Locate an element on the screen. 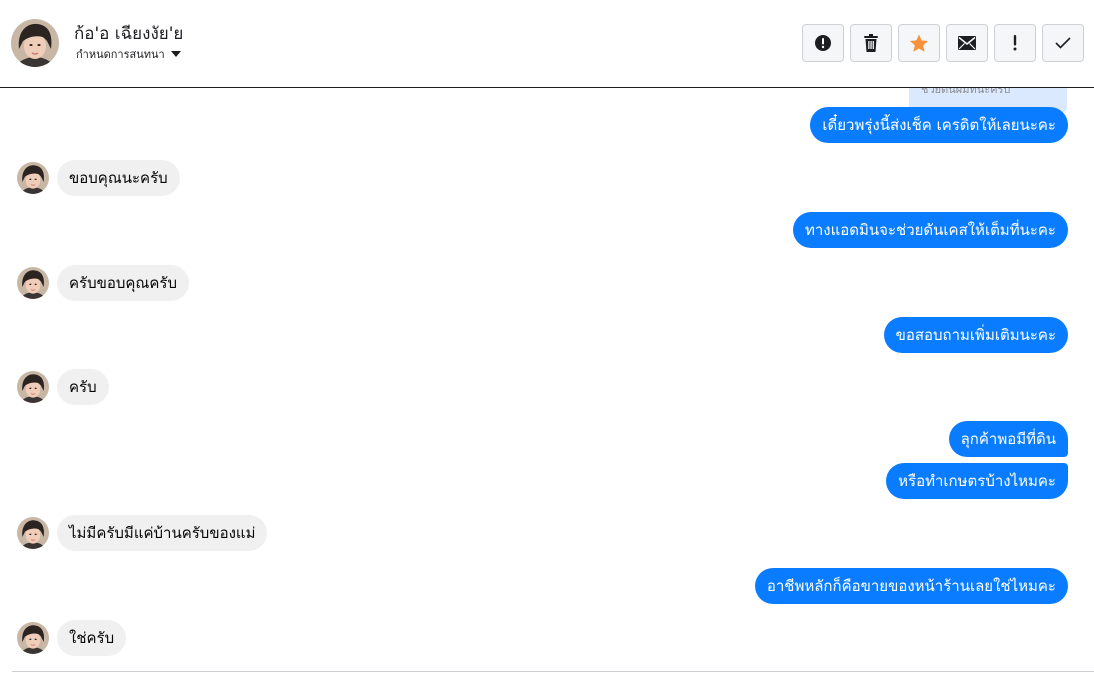  caret-down-icon is located at coordinates (175, 54).